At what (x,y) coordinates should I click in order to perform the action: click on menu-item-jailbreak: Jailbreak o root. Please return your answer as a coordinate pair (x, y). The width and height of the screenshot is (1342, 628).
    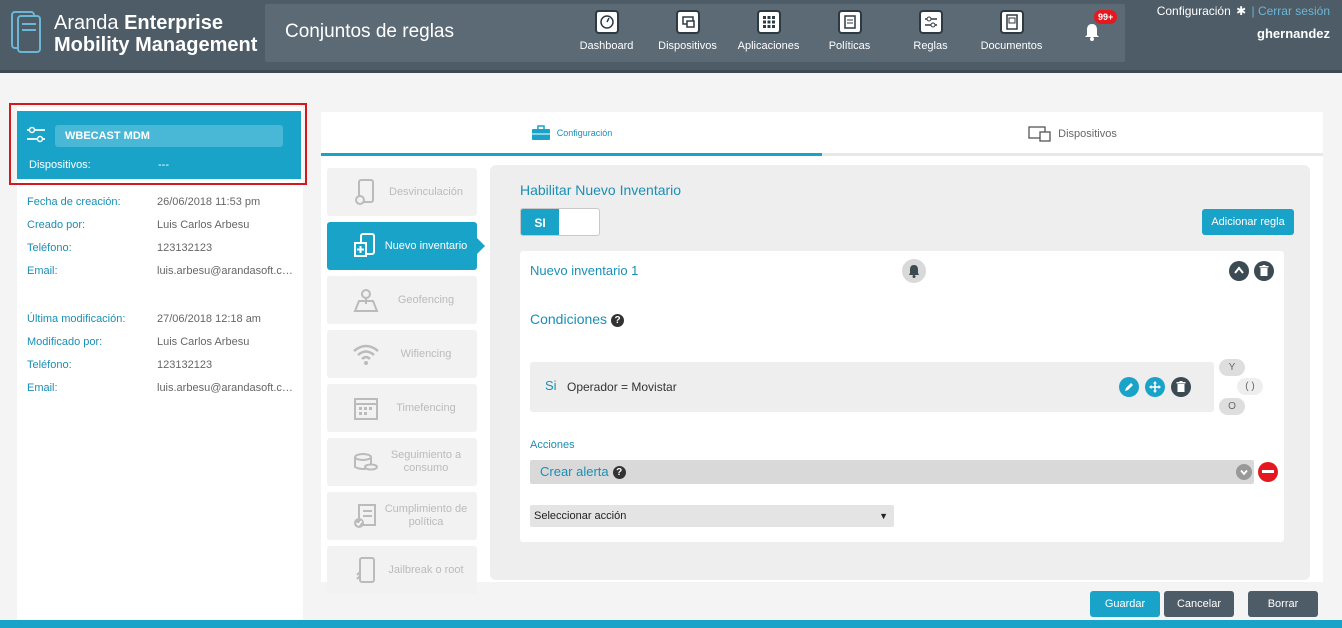
    Looking at the image, I should click on (402, 570).